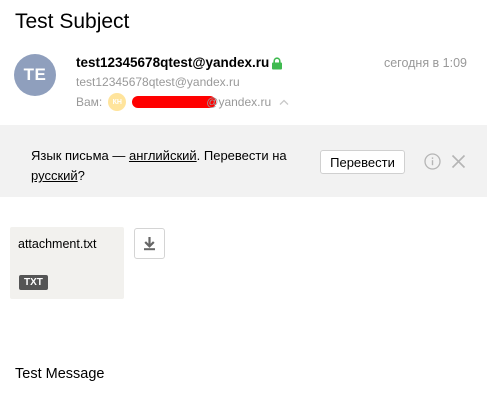 The height and width of the screenshot is (406, 487). Describe the element at coordinates (241, 155) in the screenshot. I see `translate-text-middle: . Перевести на` at that location.